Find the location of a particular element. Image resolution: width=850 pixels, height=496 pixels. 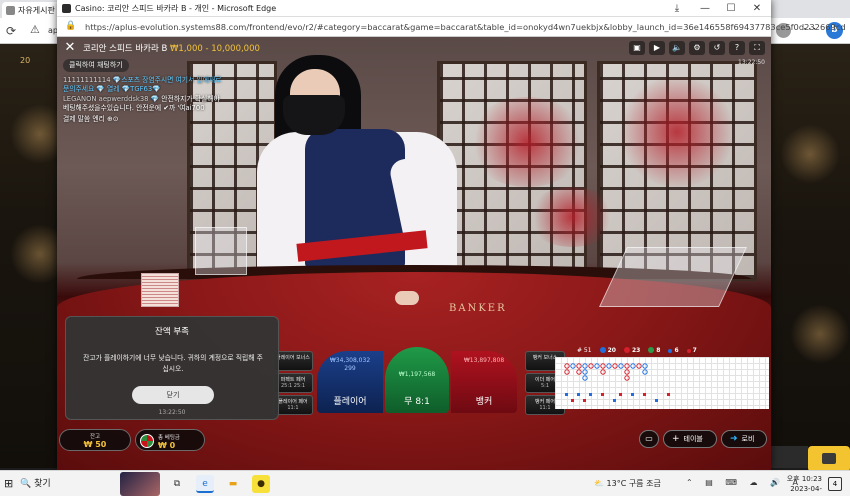

round-number: # 51 is located at coordinates (584, 350).